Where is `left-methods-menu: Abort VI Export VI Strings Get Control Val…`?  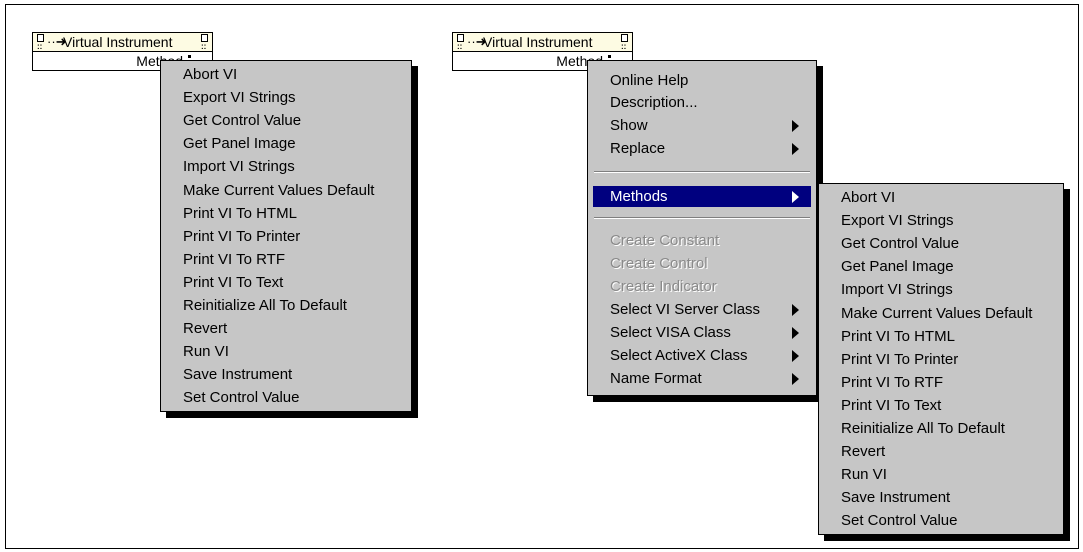 left-methods-menu: Abort VI Export VI Strings Get Control Val… is located at coordinates (286, 236).